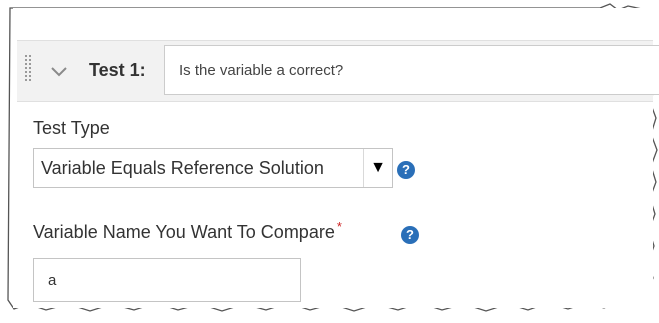 Image resolution: width=659 pixels, height=323 pixels. I want to click on chevron-down-icon, so click(59, 71).